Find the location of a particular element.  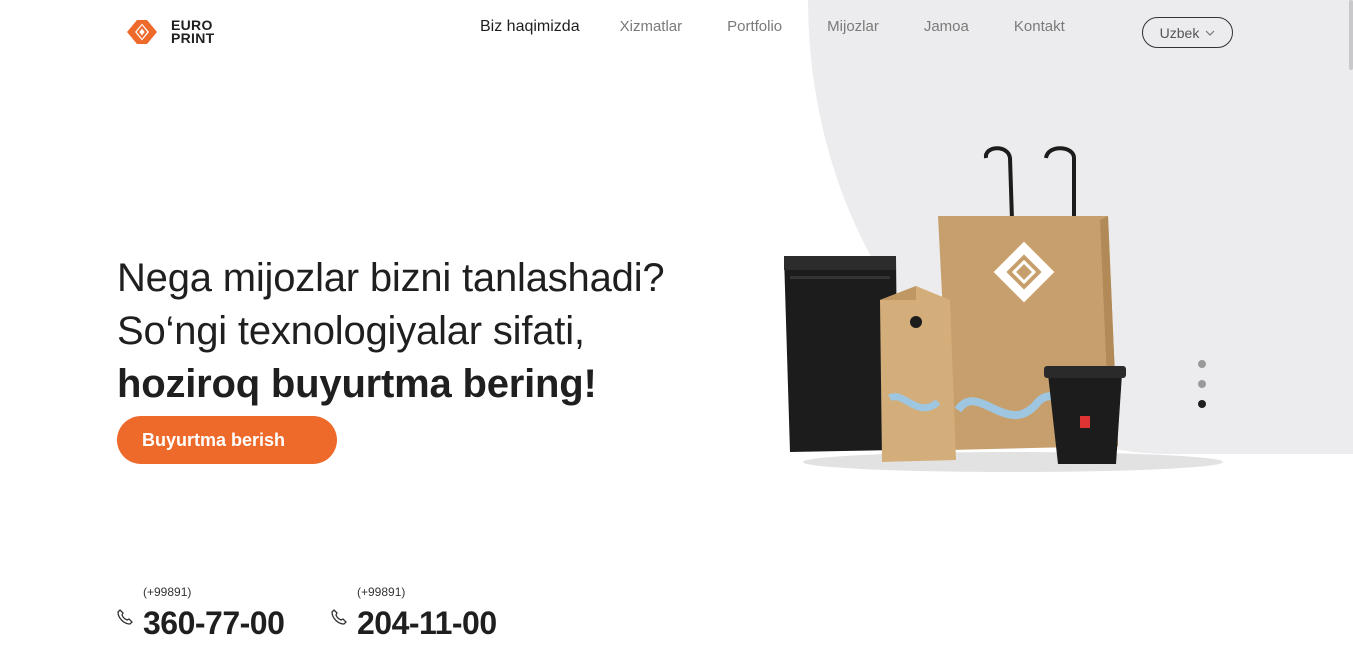

nav-item-biz-haqimizda: Biz haqimizda is located at coordinates (530, 27).